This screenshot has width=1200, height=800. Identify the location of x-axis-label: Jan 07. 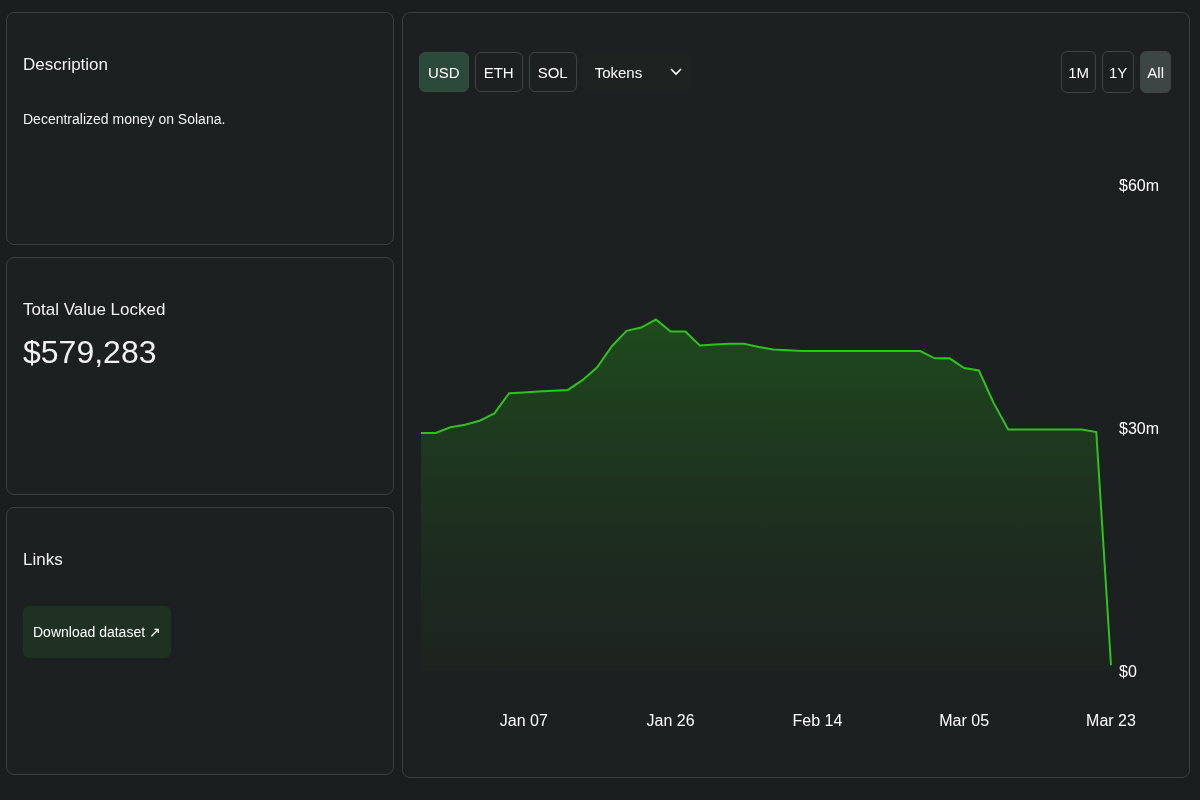
(523, 720).